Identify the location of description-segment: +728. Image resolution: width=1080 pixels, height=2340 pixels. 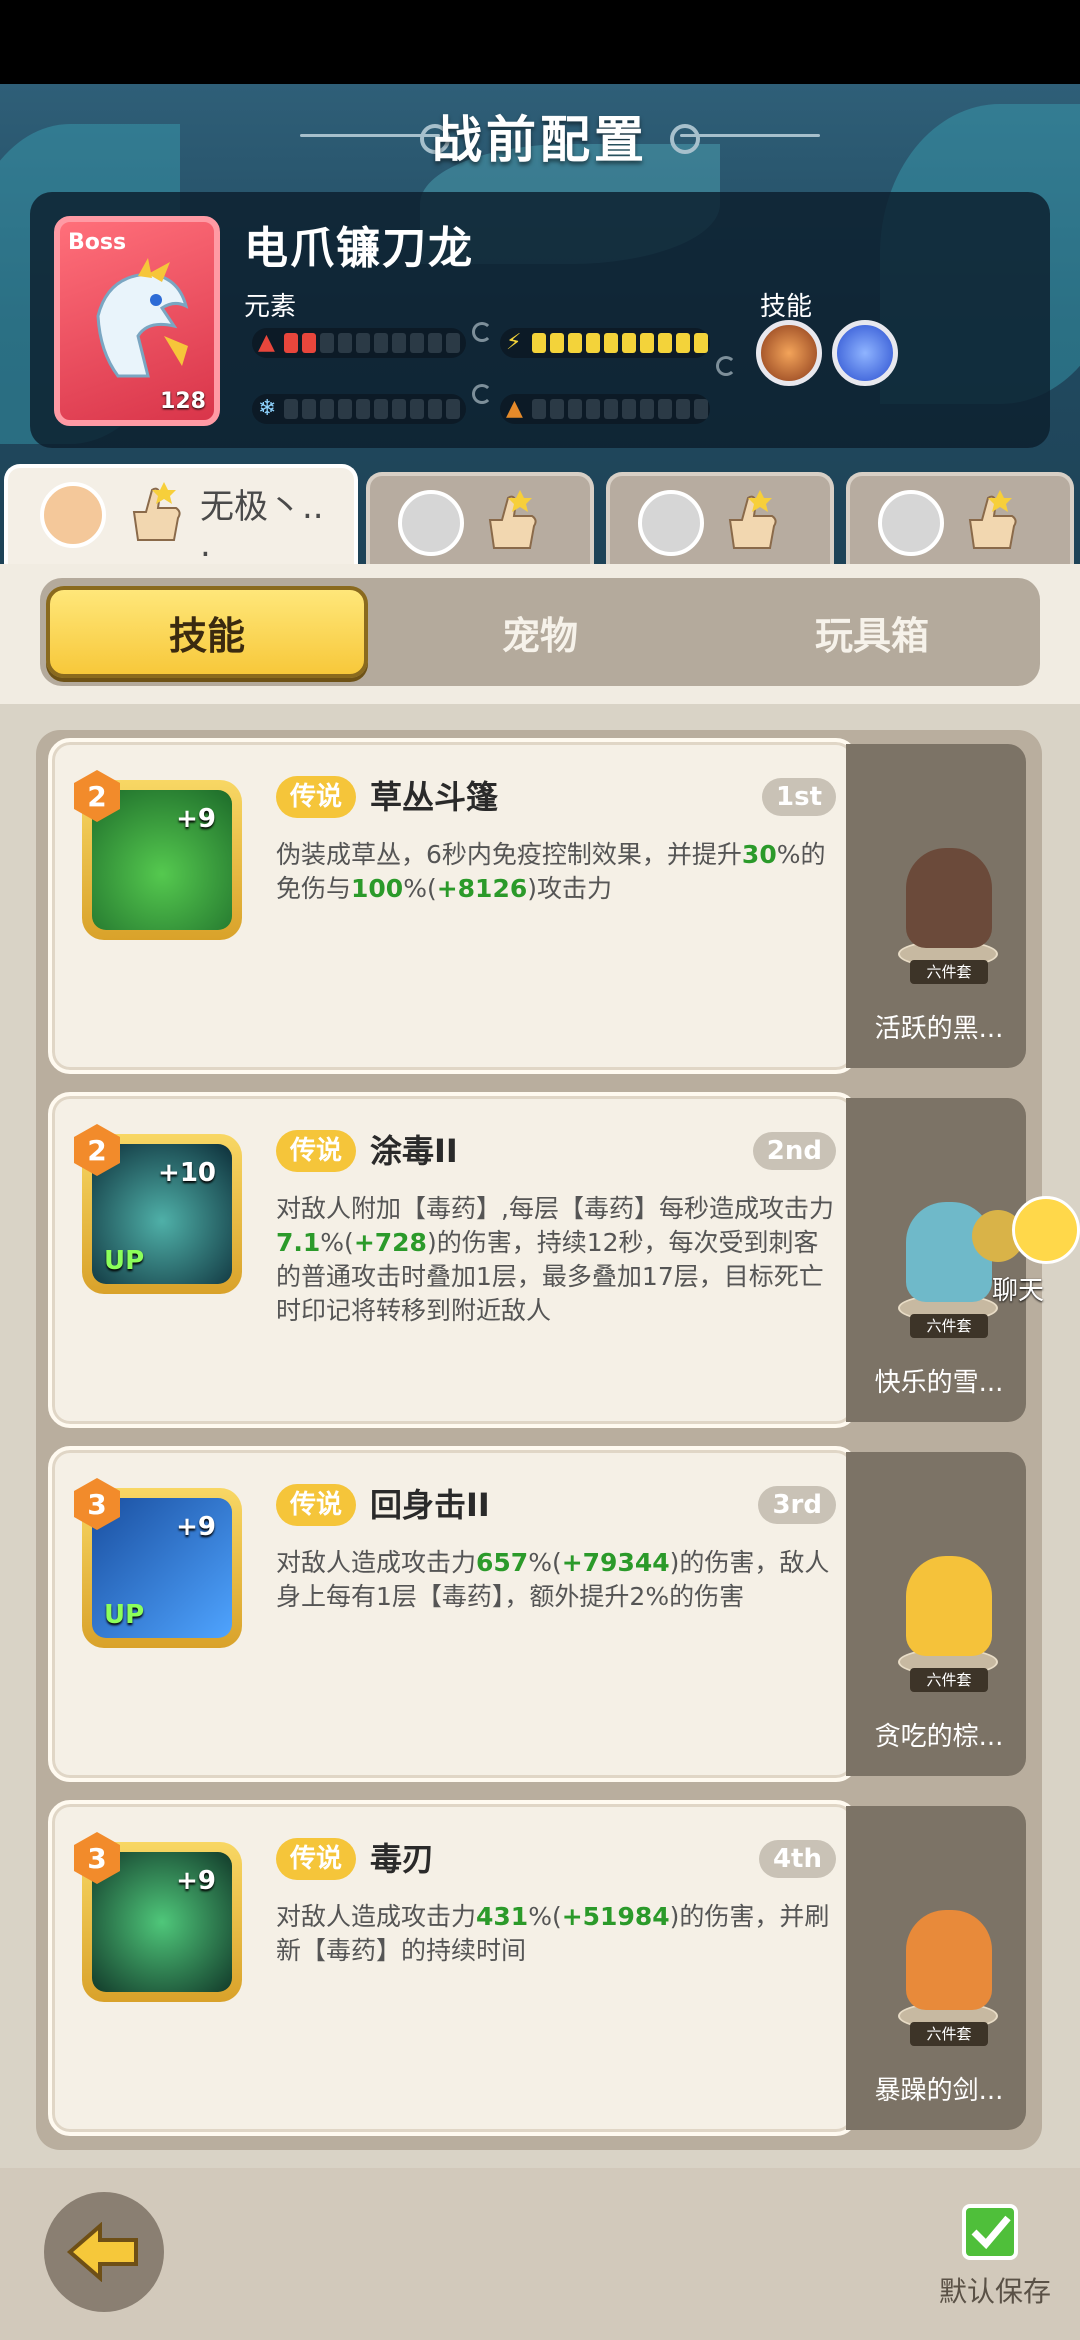
(390, 1242).